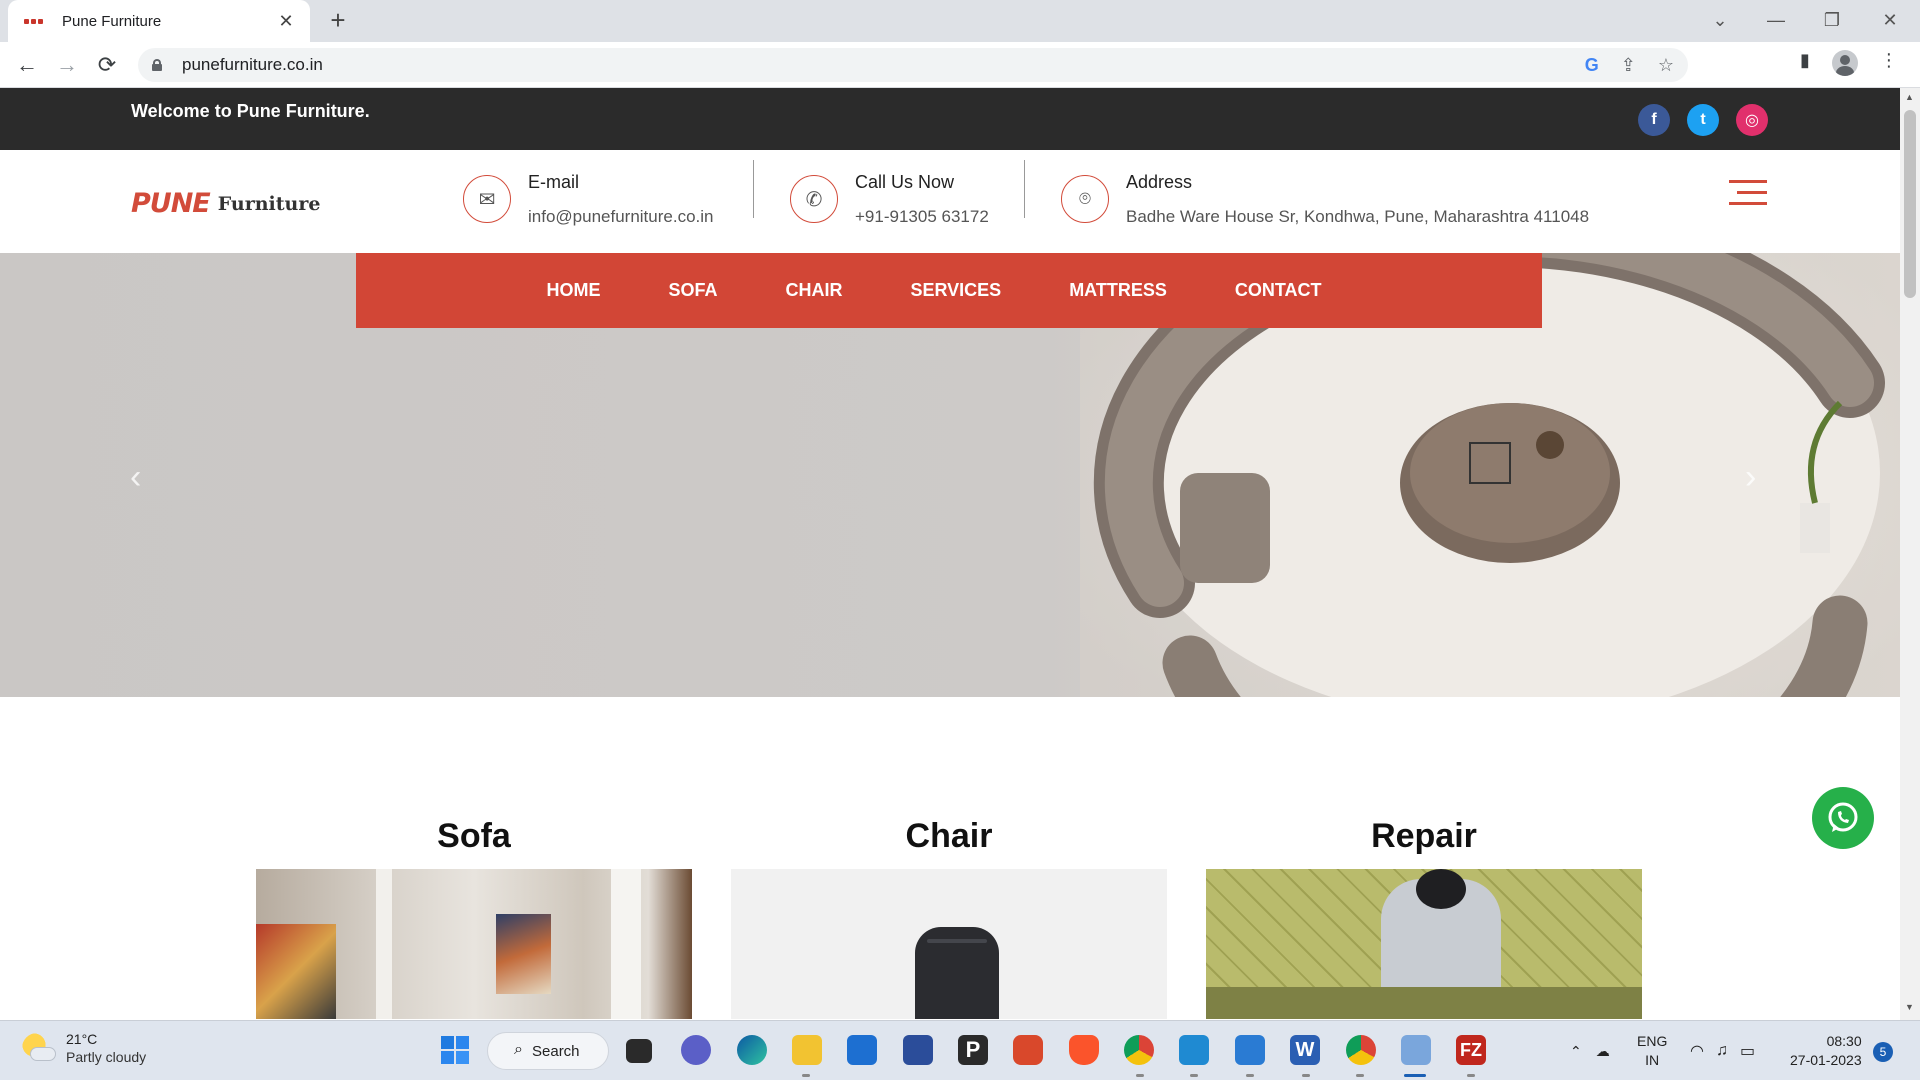  What do you see at coordinates (1159, 182) in the screenshot?
I see `contact-address-title: Address` at bounding box center [1159, 182].